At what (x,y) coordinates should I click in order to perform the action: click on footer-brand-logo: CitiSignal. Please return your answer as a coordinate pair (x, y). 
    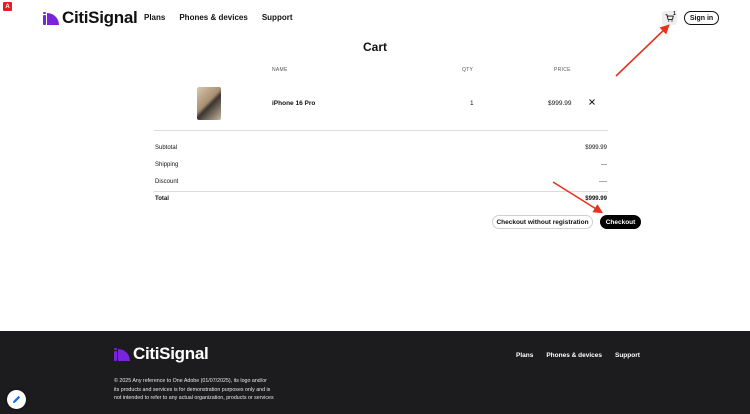
    Looking at the image, I should click on (161, 354).